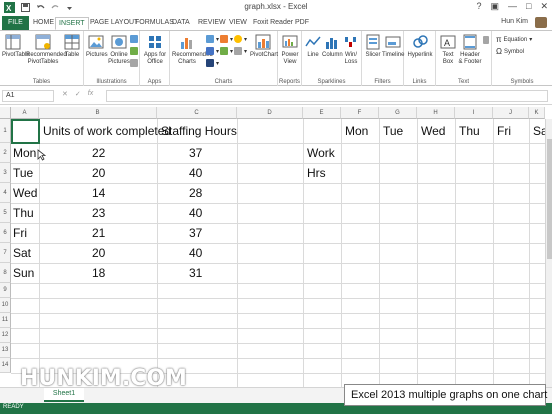 The width and height of the screenshot is (552, 414). What do you see at coordinates (98, 253) in the screenshot?
I see `cell-b7: 20` at bounding box center [98, 253].